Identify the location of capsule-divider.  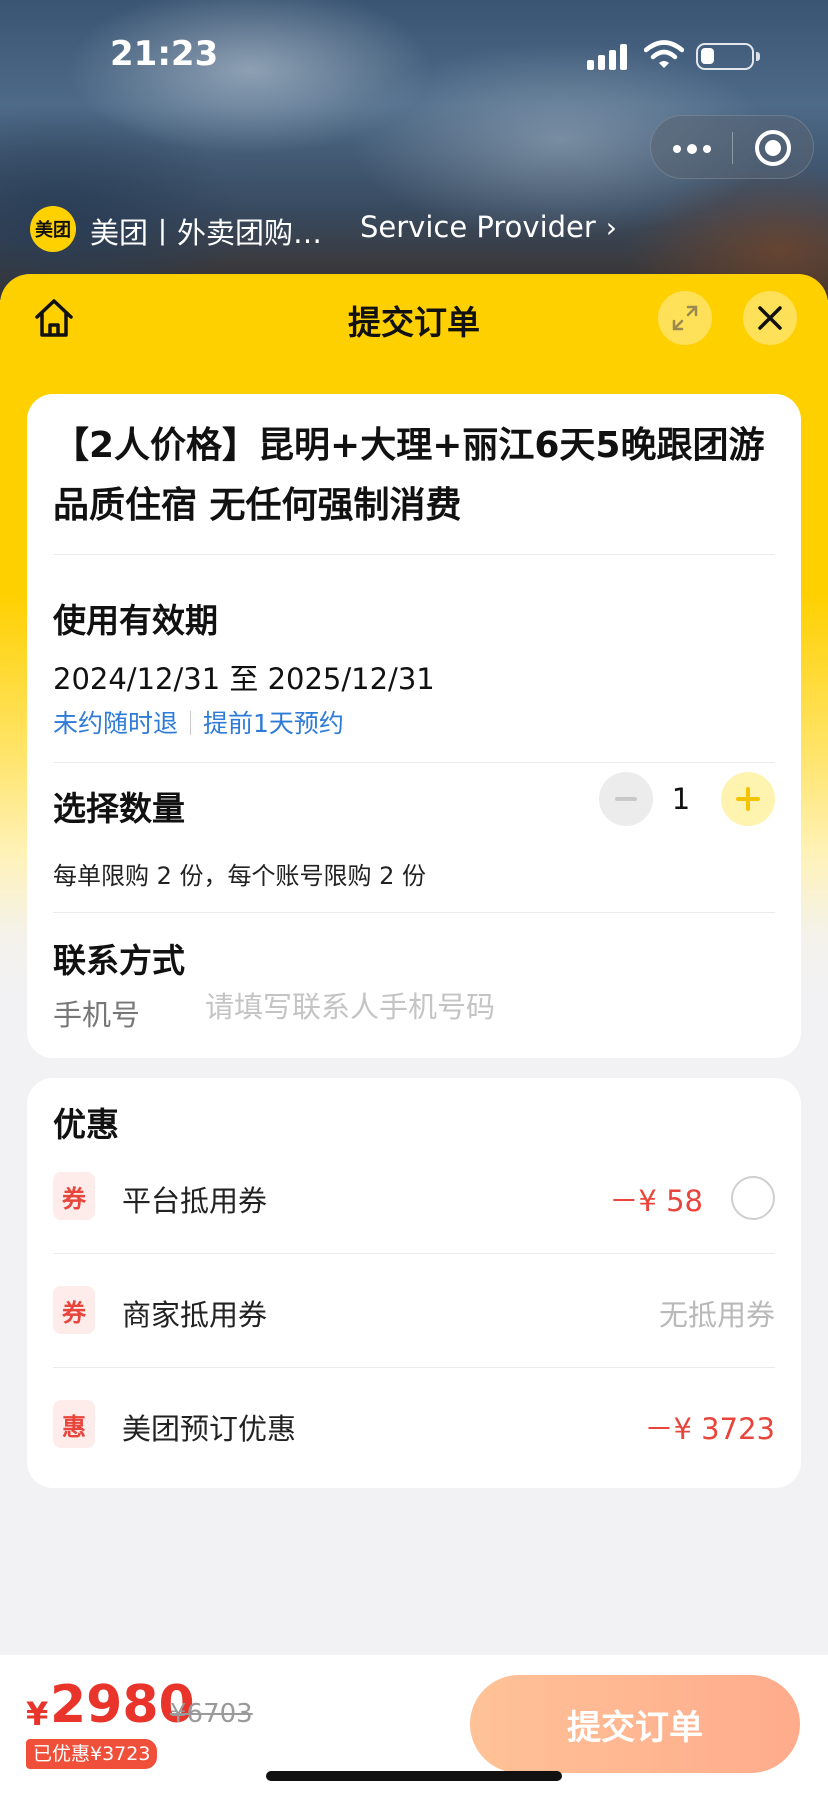
(732, 148).